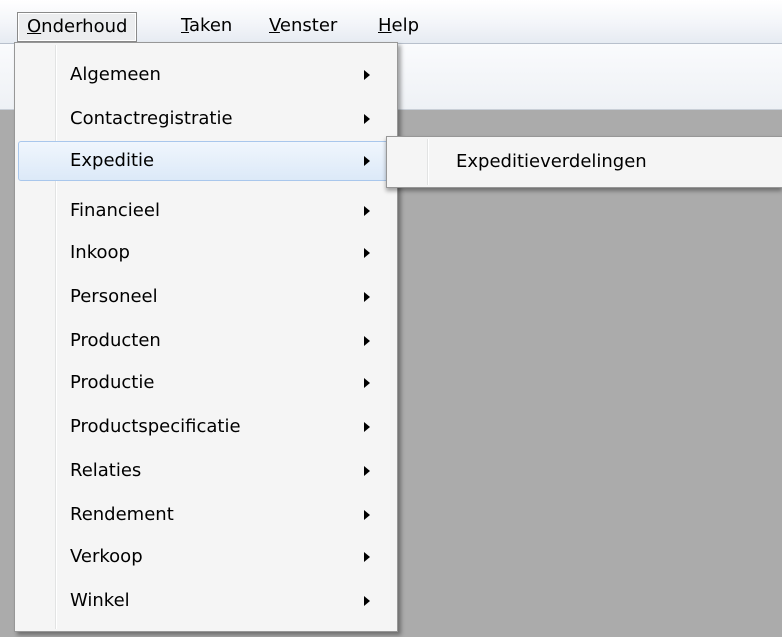  Describe the element at coordinates (115, 210) in the screenshot. I see `menu-item-label: Financieel` at that location.